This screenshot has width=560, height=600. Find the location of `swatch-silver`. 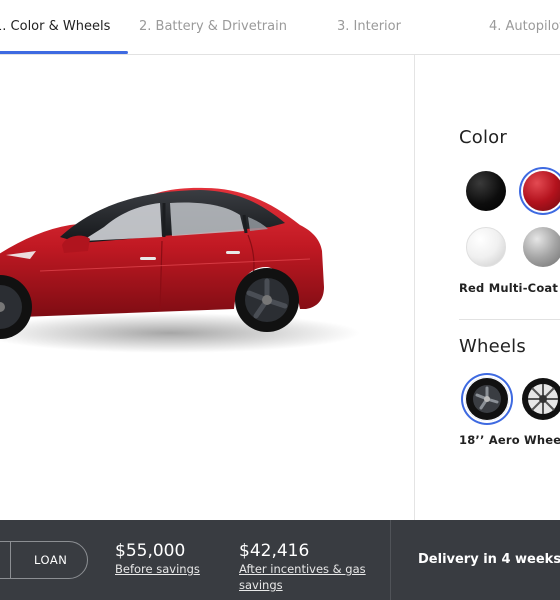

swatch-silver is located at coordinates (541, 247).